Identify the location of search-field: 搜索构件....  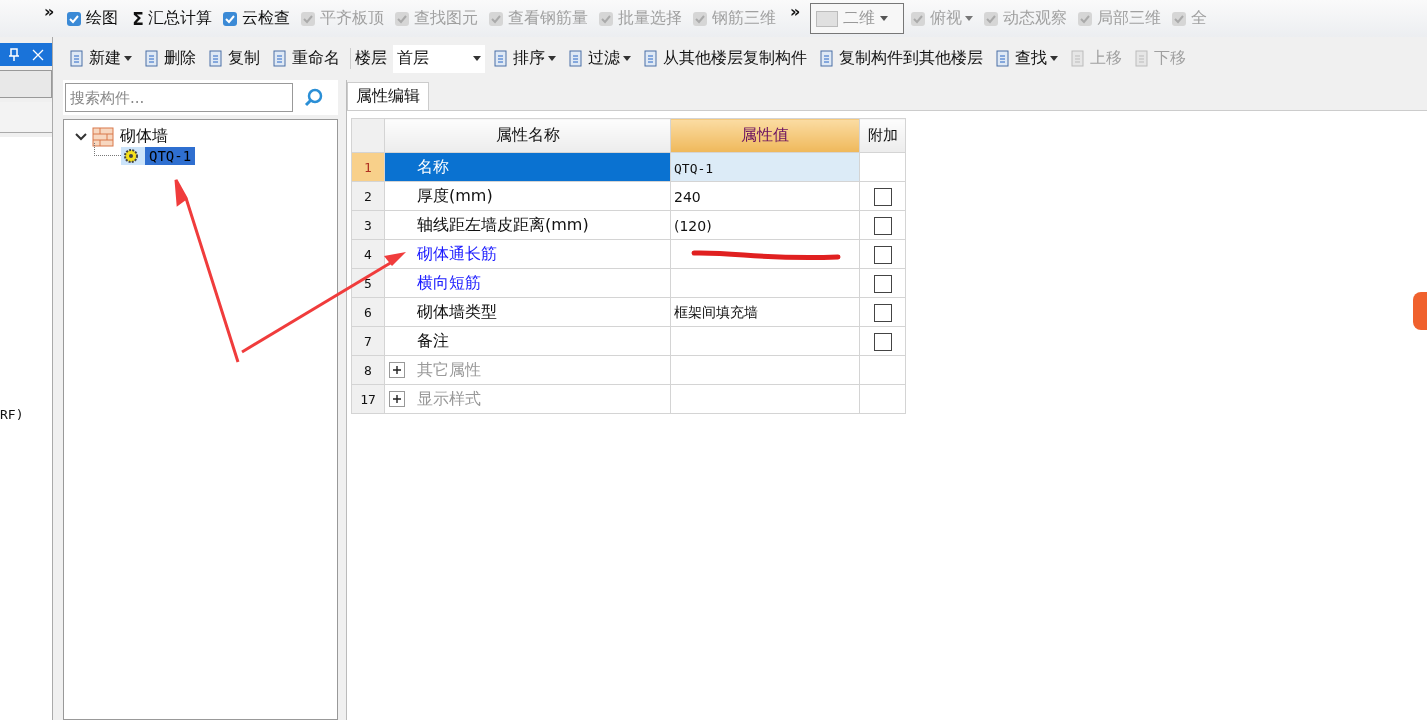
(179, 97).